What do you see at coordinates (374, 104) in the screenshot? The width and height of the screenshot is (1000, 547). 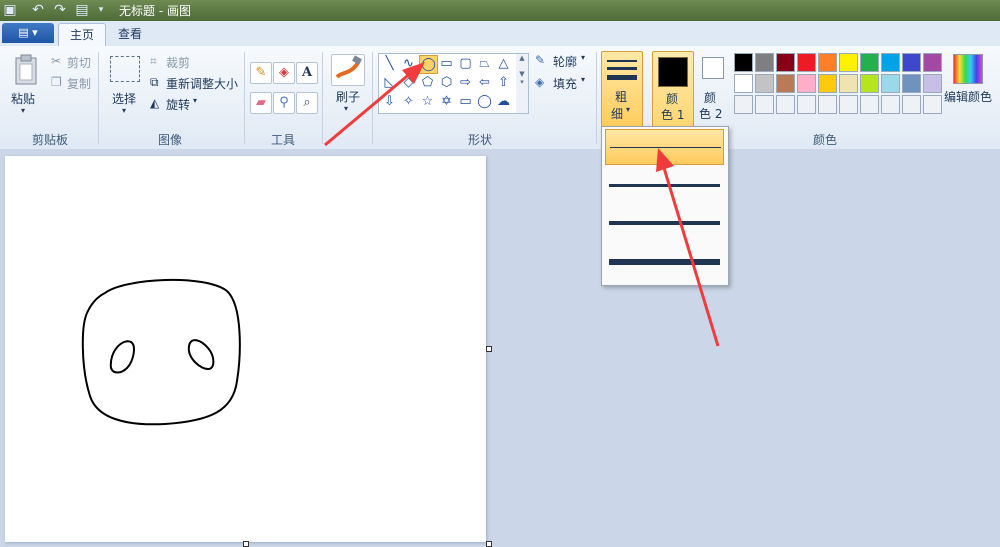 I see `arrow-to-oval-icon` at bounding box center [374, 104].